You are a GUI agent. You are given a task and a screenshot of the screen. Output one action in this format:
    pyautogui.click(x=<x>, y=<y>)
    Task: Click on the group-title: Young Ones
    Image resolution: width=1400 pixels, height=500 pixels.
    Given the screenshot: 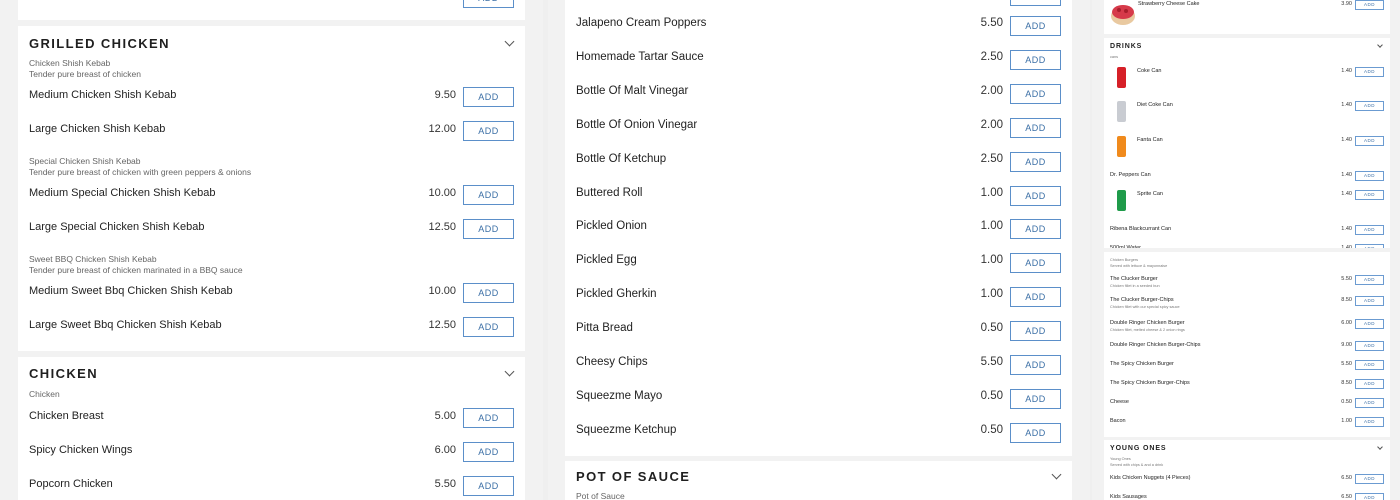 What is the action you would take?
    pyautogui.click(x=1120, y=459)
    